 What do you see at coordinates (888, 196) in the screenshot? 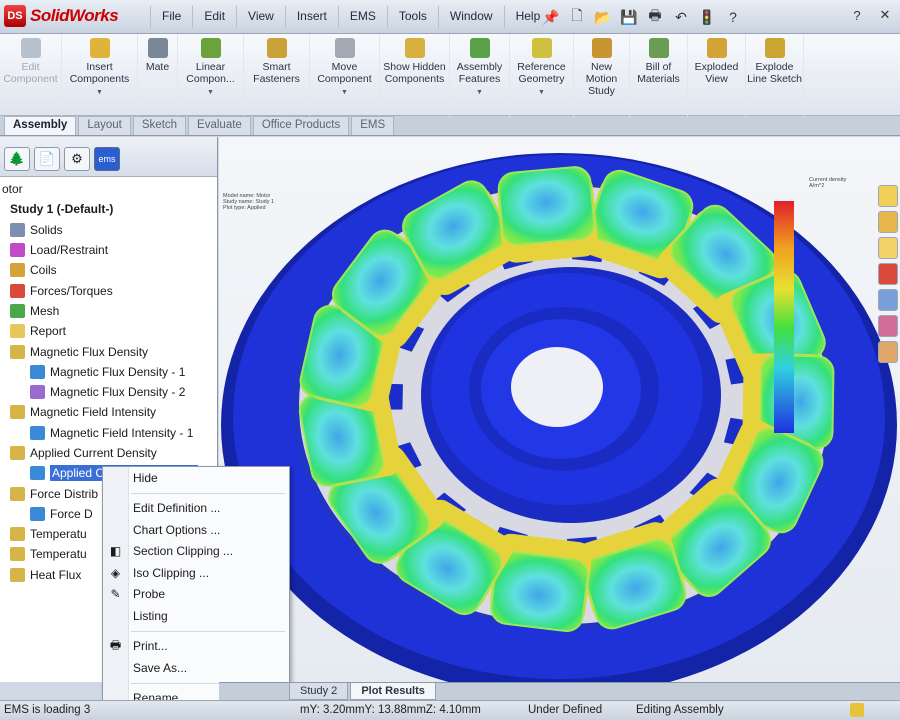
I see `resources-icon` at bounding box center [888, 196].